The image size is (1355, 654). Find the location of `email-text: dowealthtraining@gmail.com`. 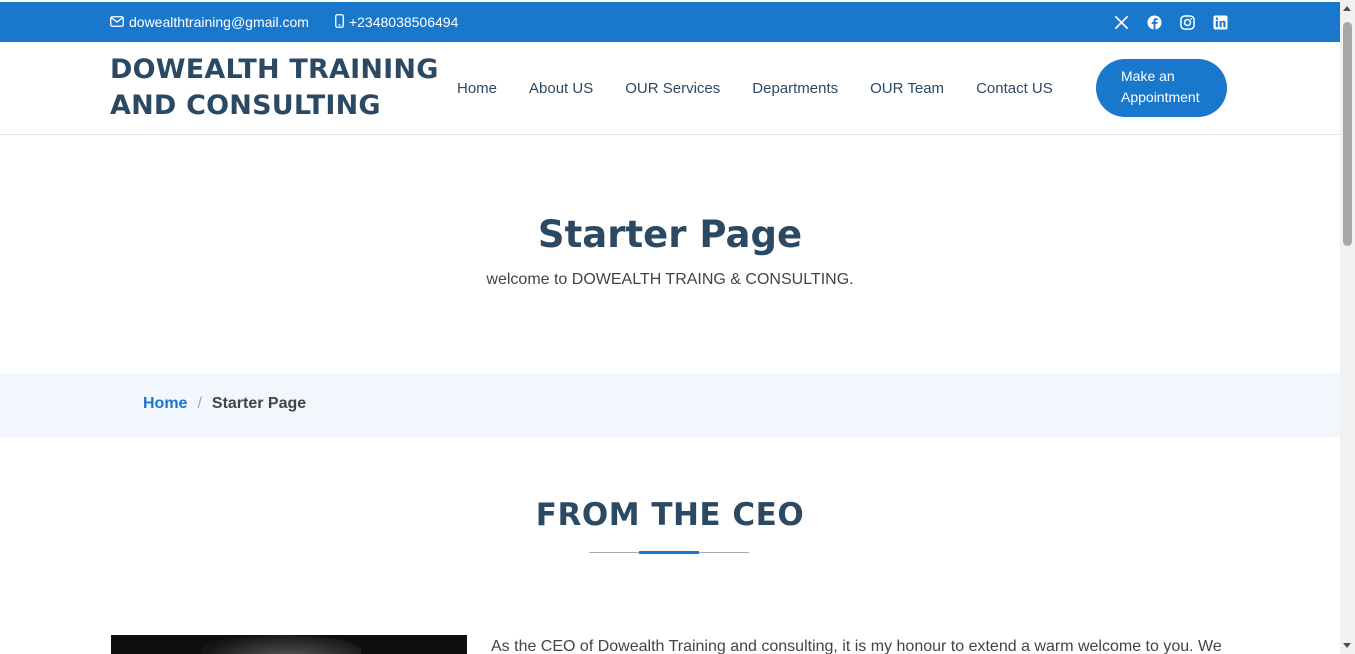

email-text: dowealthtraining@gmail.com is located at coordinates (219, 22).